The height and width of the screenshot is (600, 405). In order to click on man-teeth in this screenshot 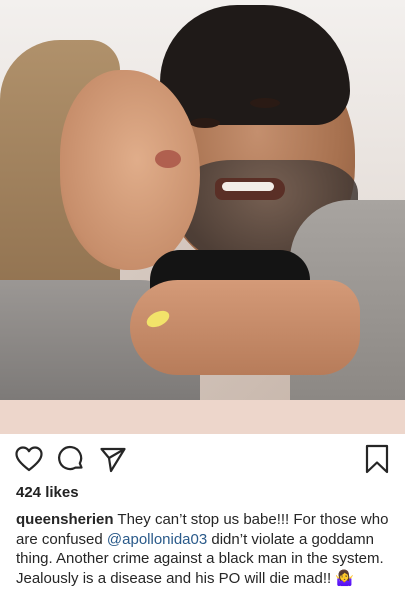, I will do `click(248, 186)`.